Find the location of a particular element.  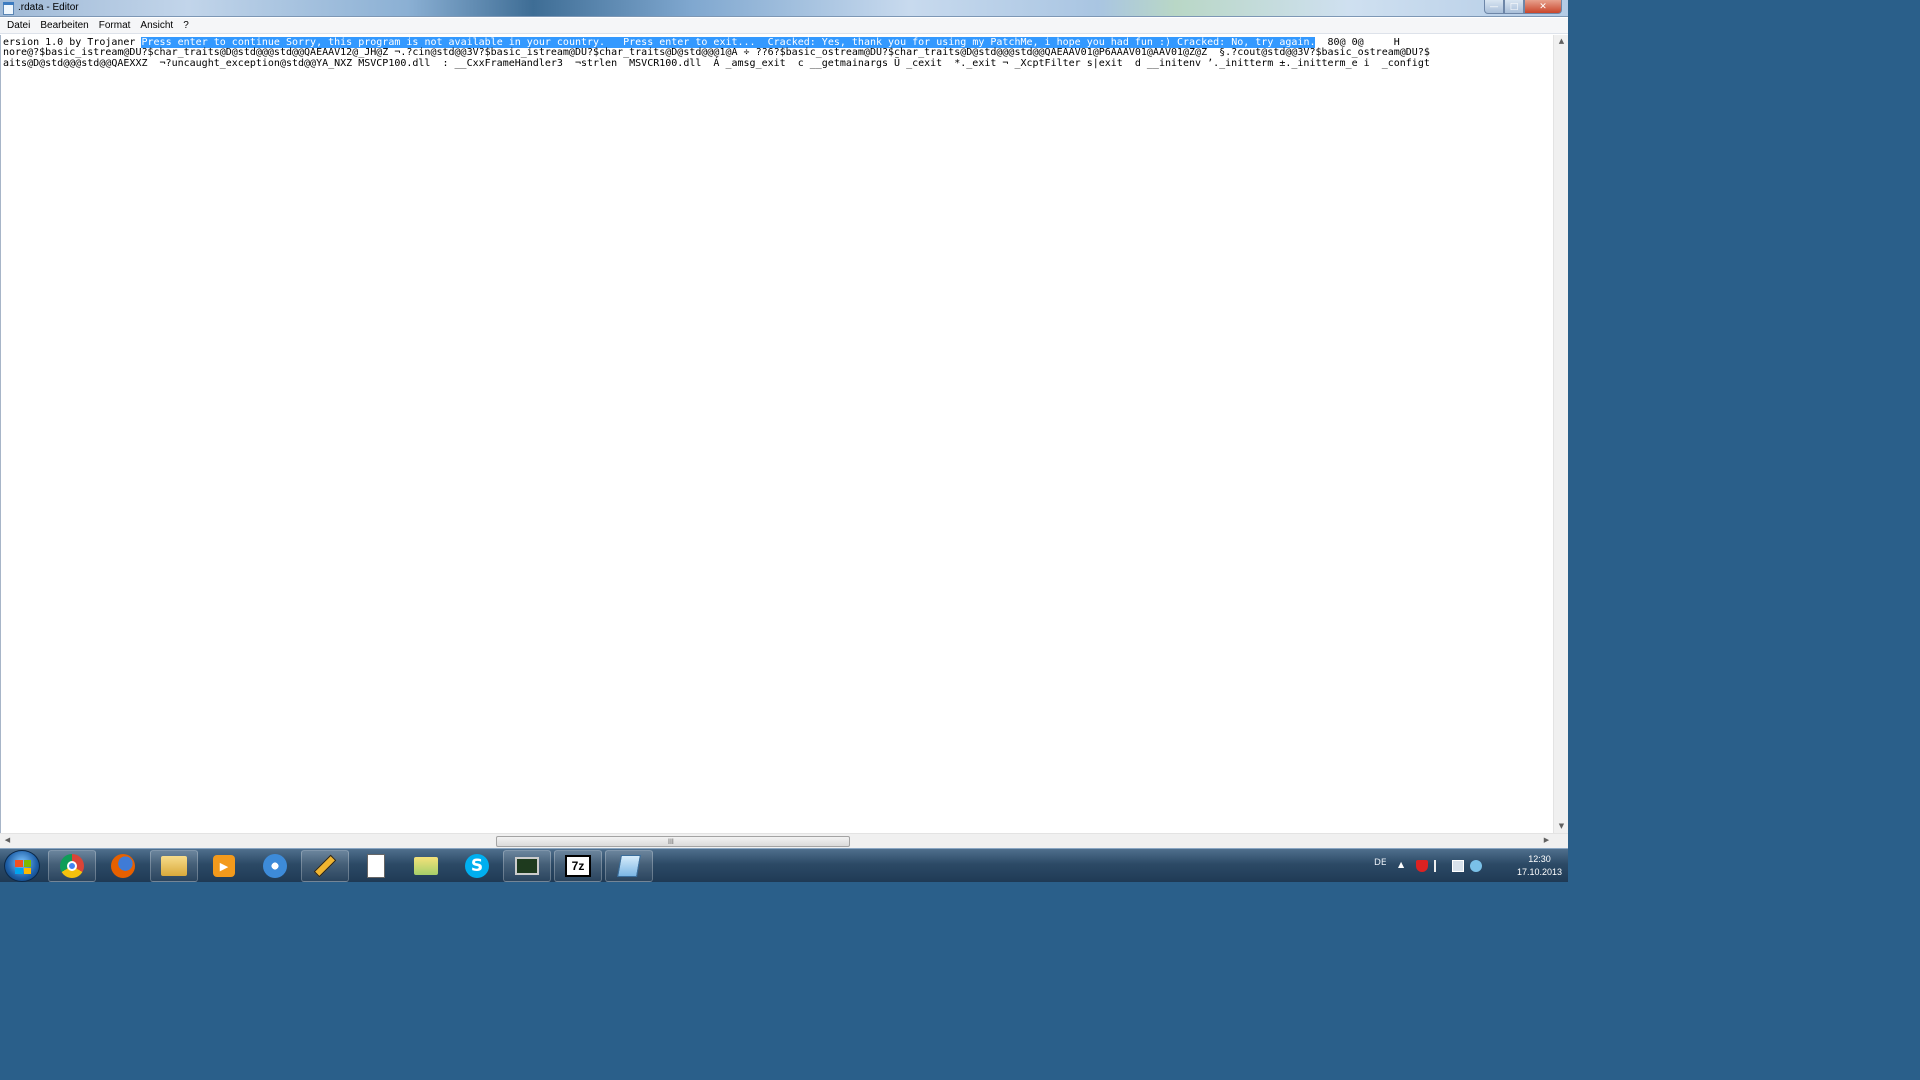

taskbar-firefox is located at coordinates (123, 866).